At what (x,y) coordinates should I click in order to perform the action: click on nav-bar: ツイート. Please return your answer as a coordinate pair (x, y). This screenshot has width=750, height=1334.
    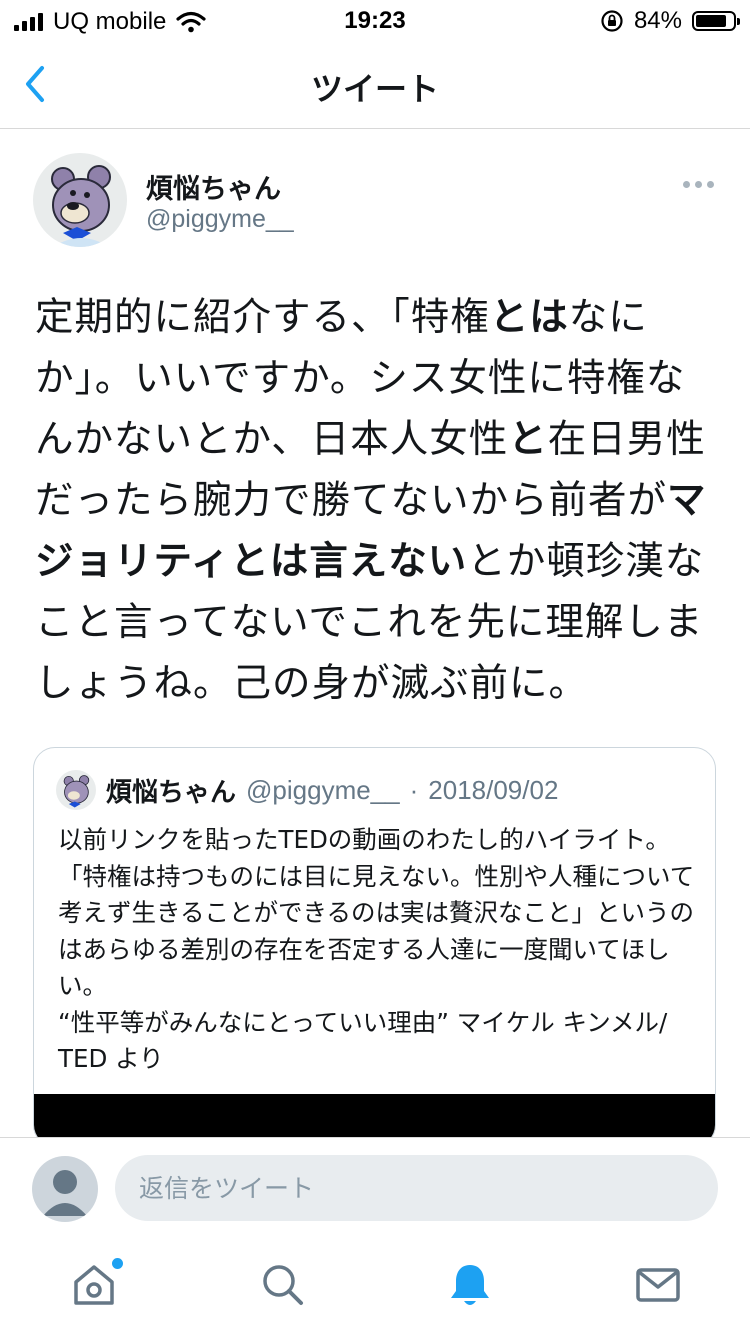
    Looking at the image, I should click on (375, 84).